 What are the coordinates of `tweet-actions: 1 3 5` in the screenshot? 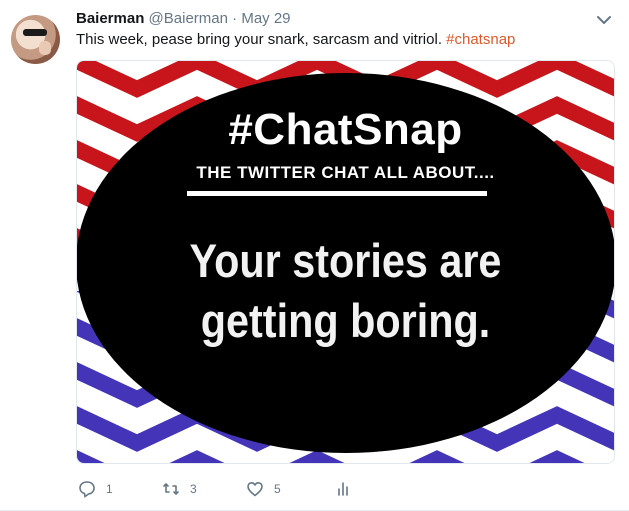 It's located at (276, 490).